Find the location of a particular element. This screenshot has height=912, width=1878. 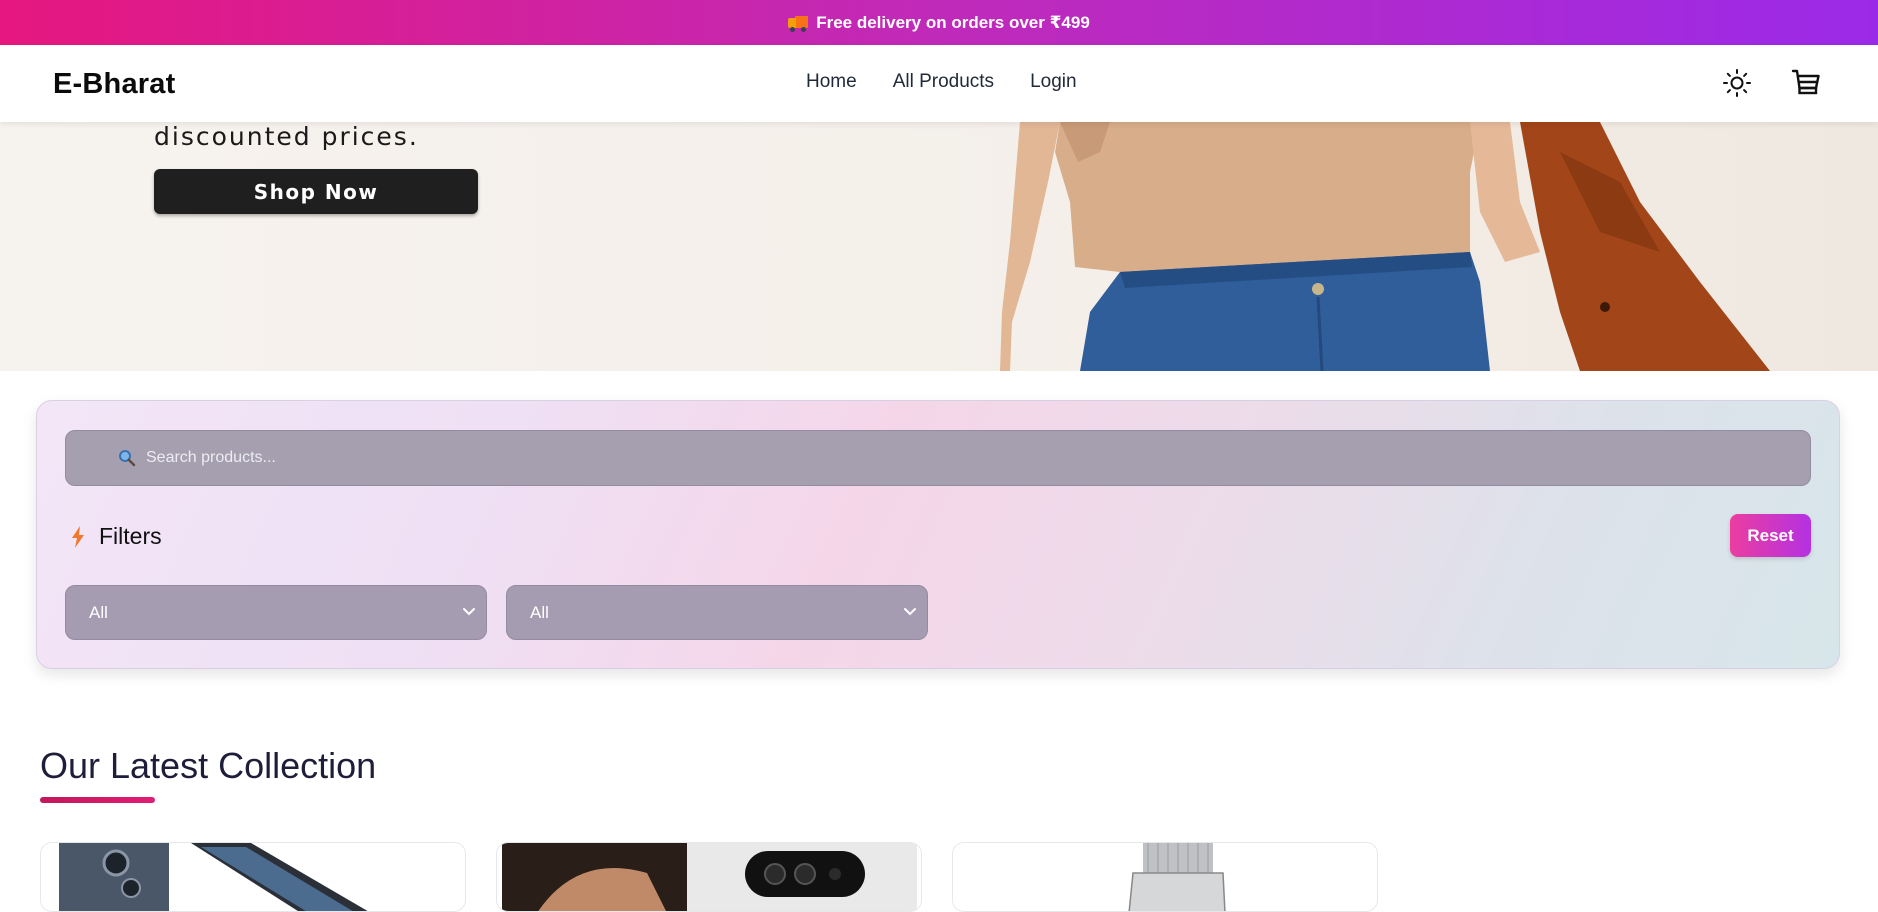

search-box is located at coordinates (938, 458).